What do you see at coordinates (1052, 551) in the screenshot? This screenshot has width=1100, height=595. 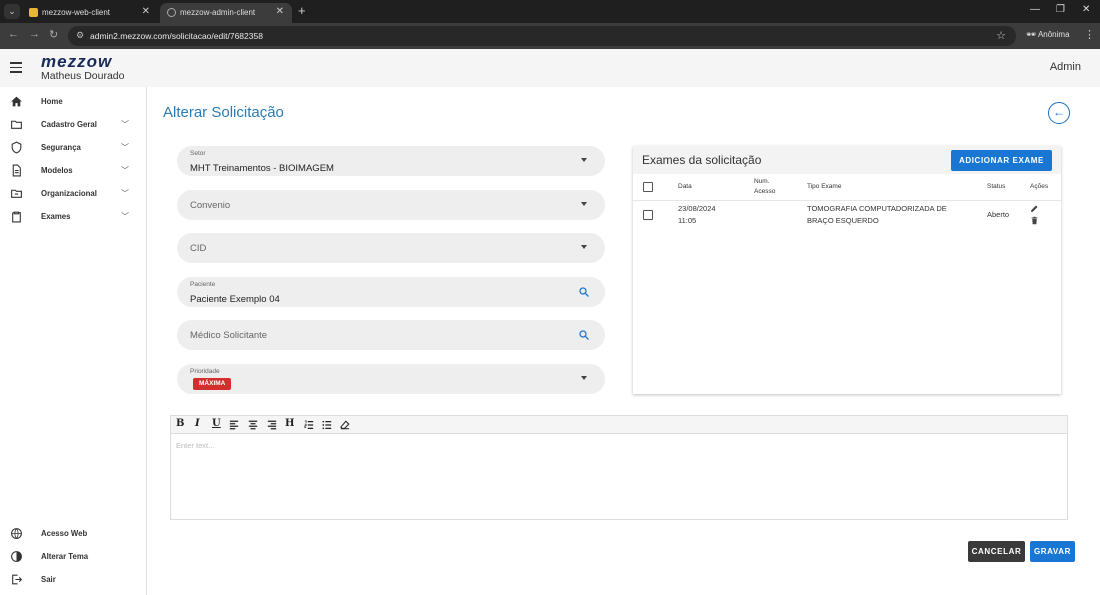 I see `save-button: GRAVAR` at bounding box center [1052, 551].